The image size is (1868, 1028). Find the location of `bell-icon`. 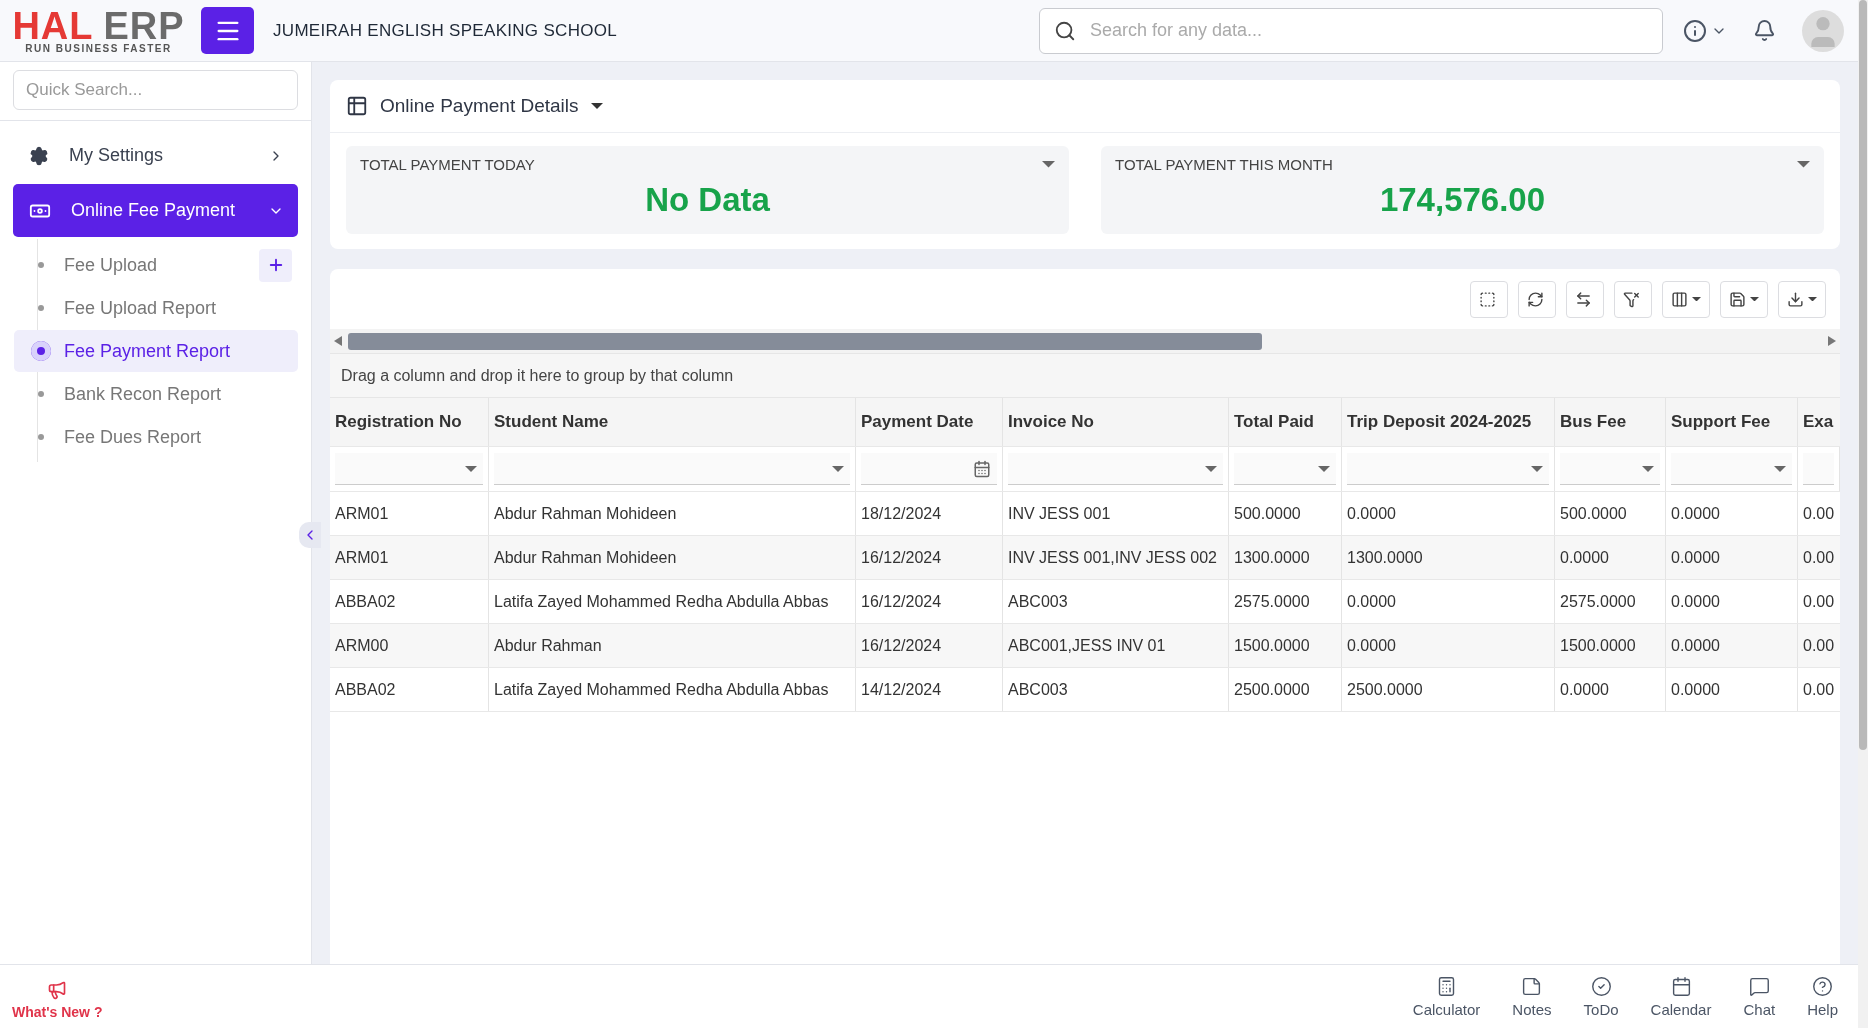

bell-icon is located at coordinates (1764, 30).